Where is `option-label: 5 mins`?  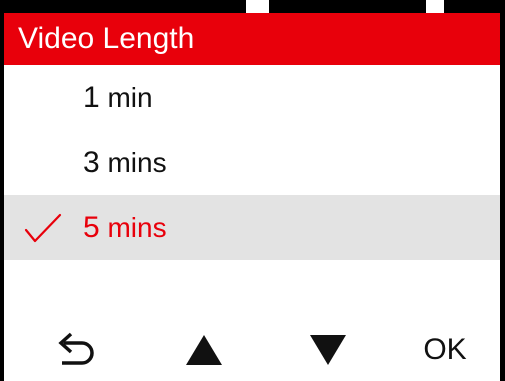
option-label: 5 mins is located at coordinates (125, 227).